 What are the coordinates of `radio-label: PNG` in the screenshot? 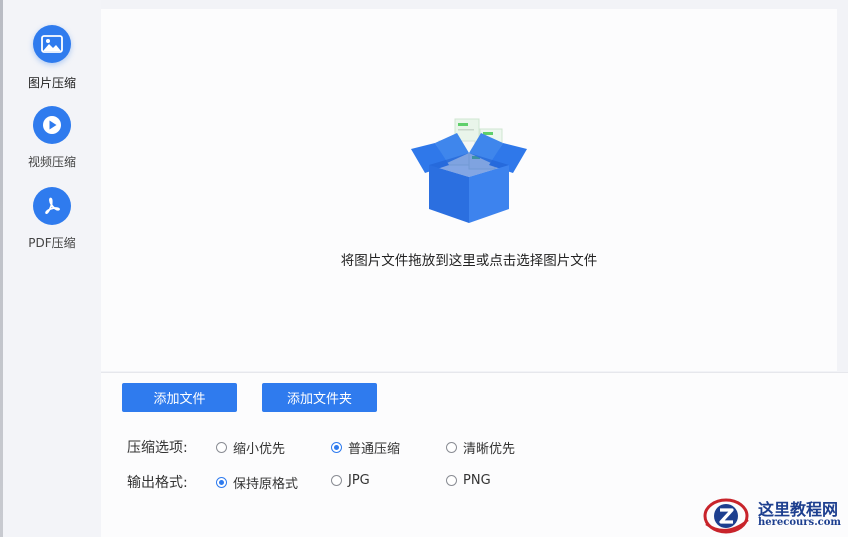 It's located at (477, 480).